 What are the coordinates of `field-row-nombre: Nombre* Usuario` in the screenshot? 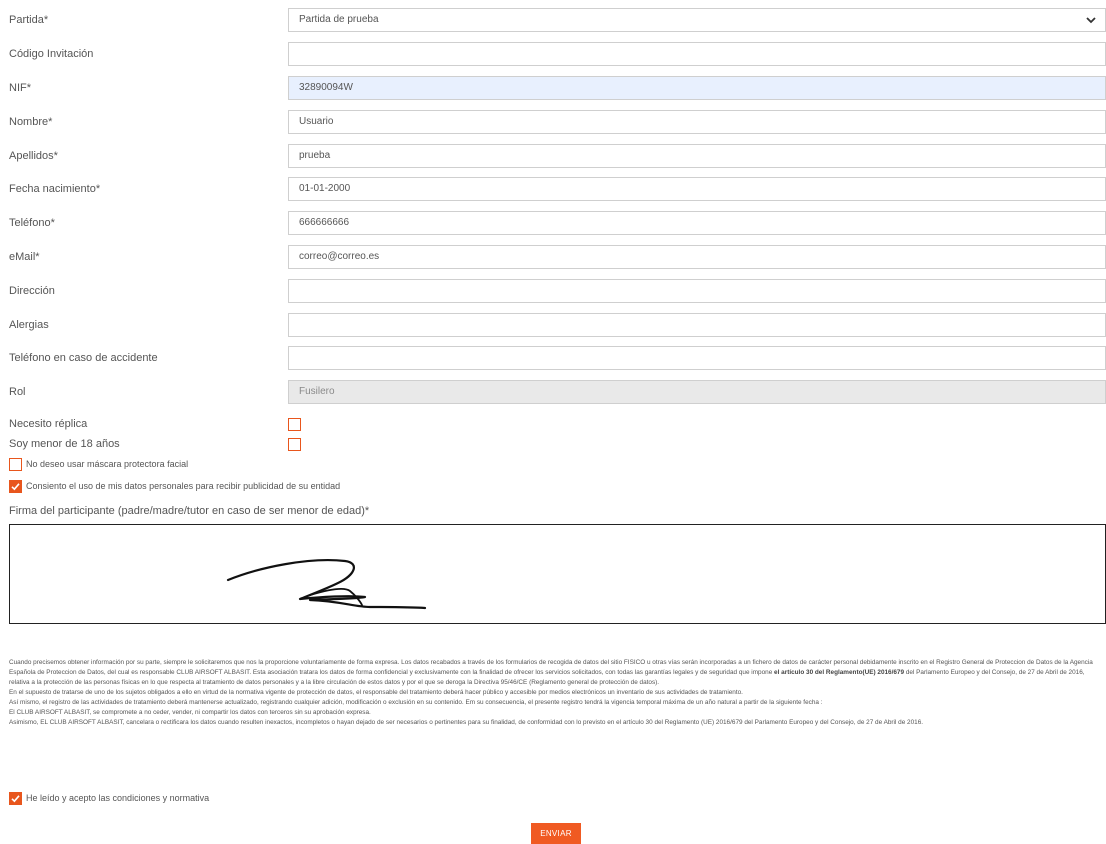 It's located at (557, 122).